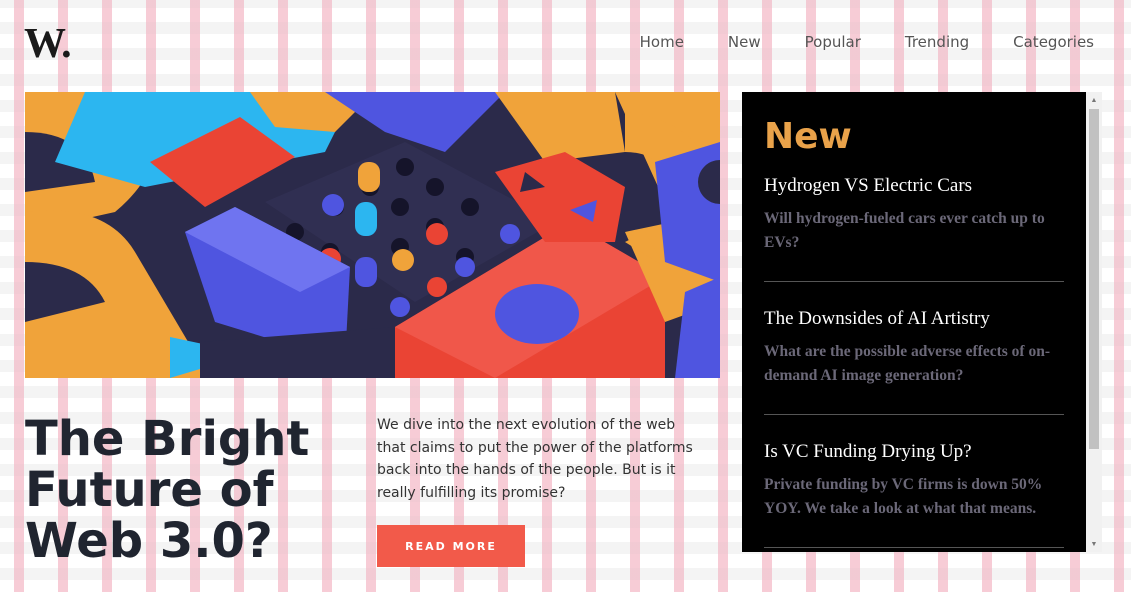  I want to click on scroll-down-icon: ▼, so click(1094, 544).